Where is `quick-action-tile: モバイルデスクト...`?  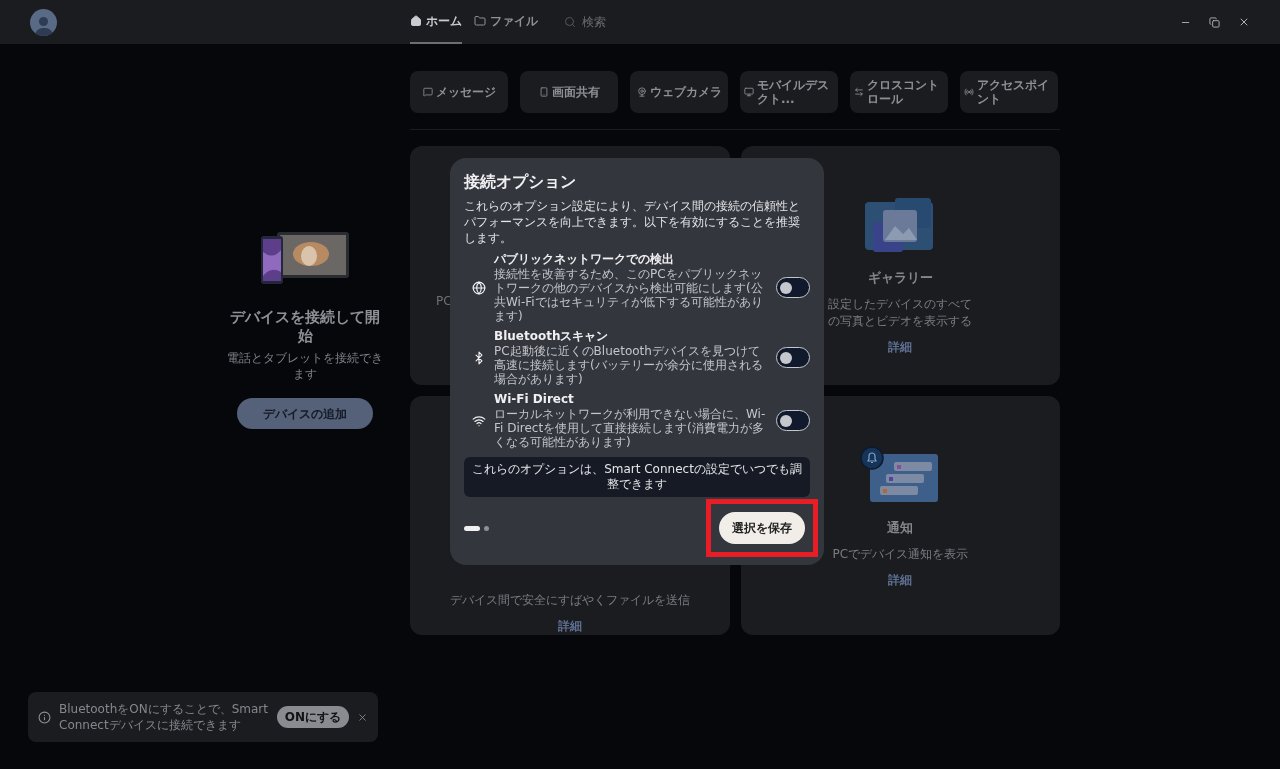 quick-action-tile: モバイルデスクト... is located at coordinates (789, 92).